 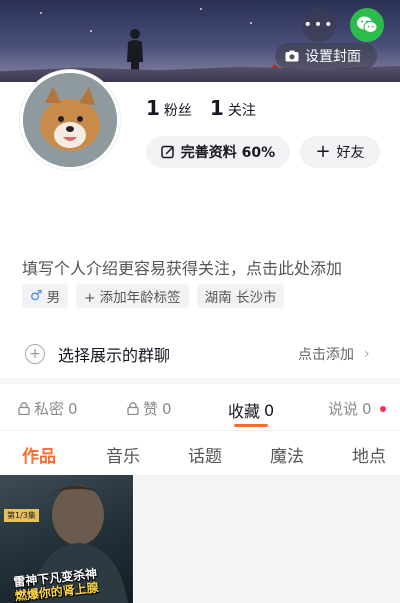 What do you see at coordinates (269, 410) in the screenshot?
I see `tab-favorites-count: 0` at bounding box center [269, 410].